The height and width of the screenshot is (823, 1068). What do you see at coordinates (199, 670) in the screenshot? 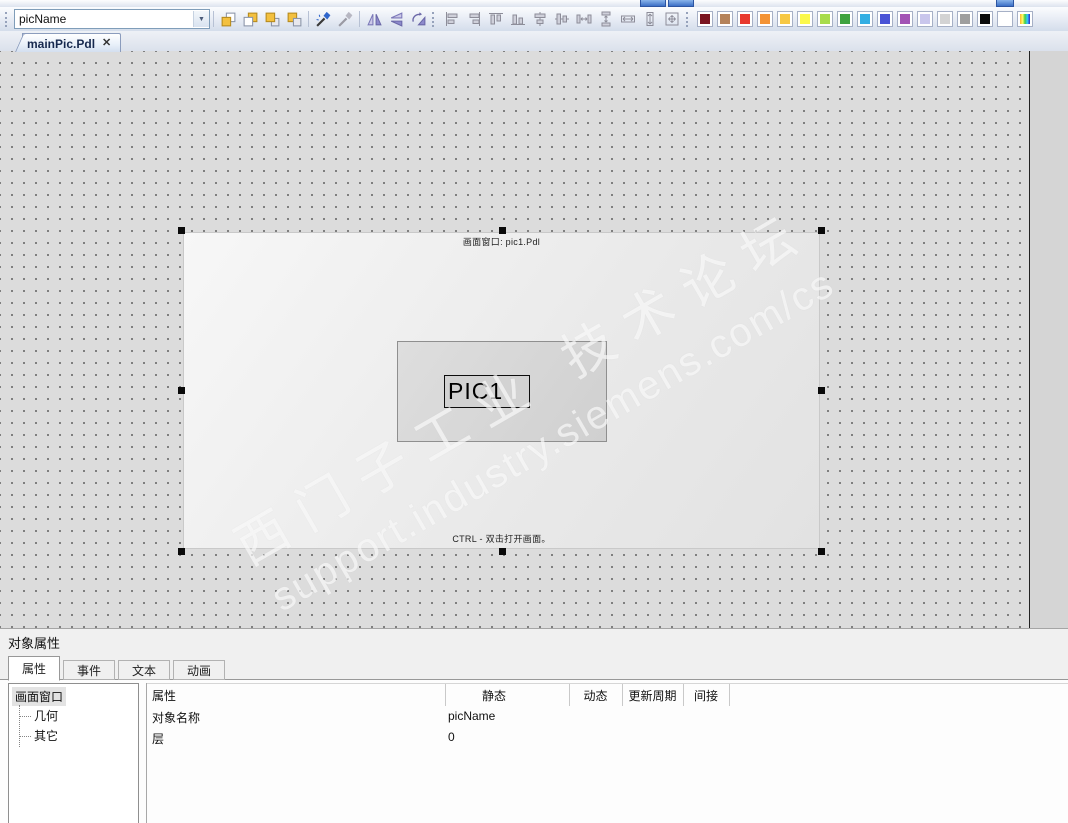
I see `tab-animation: 动画` at bounding box center [199, 670].